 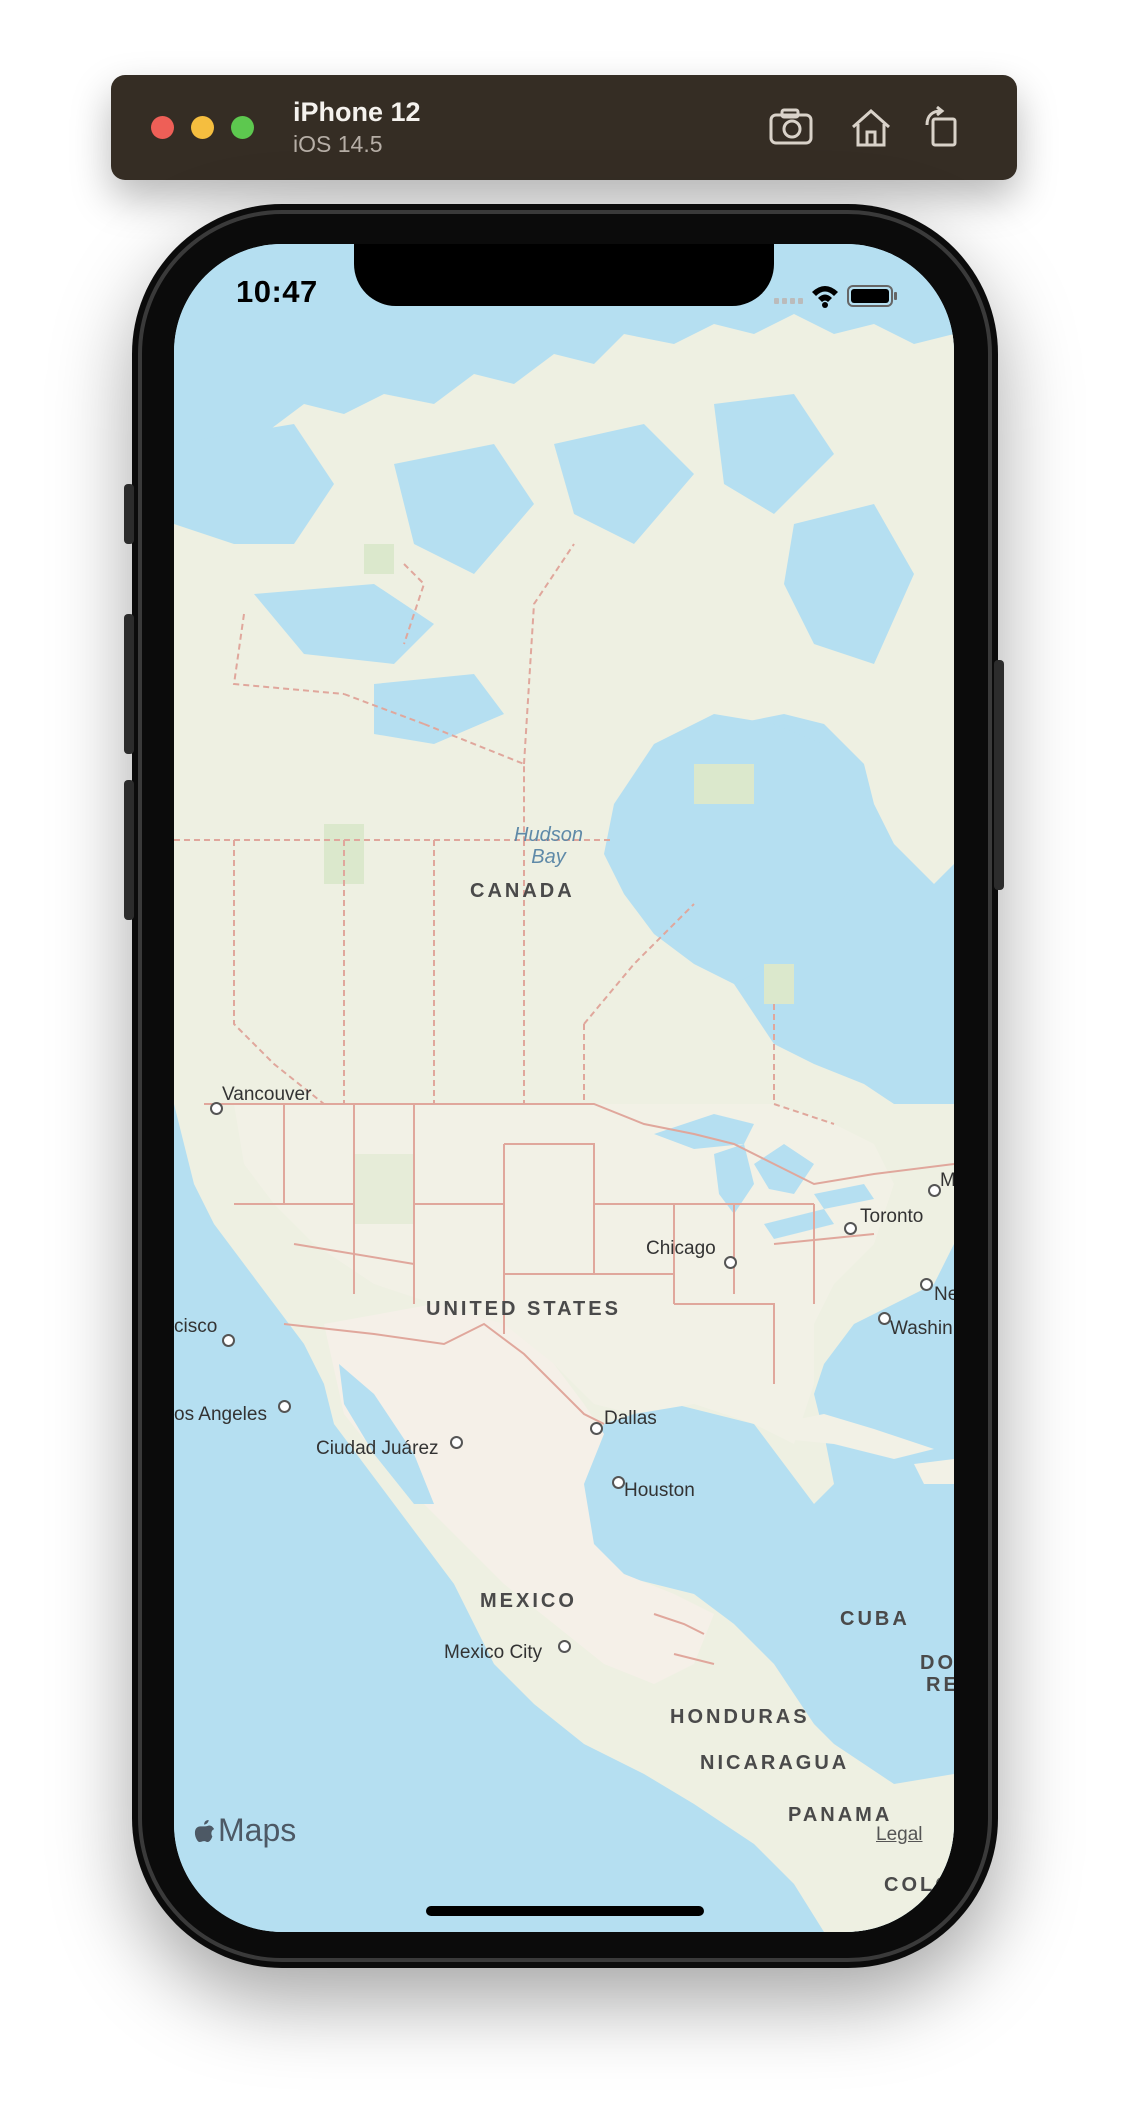 What do you see at coordinates (220, 1415) in the screenshot?
I see `los-angeles-label: os Angeles` at bounding box center [220, 1415].